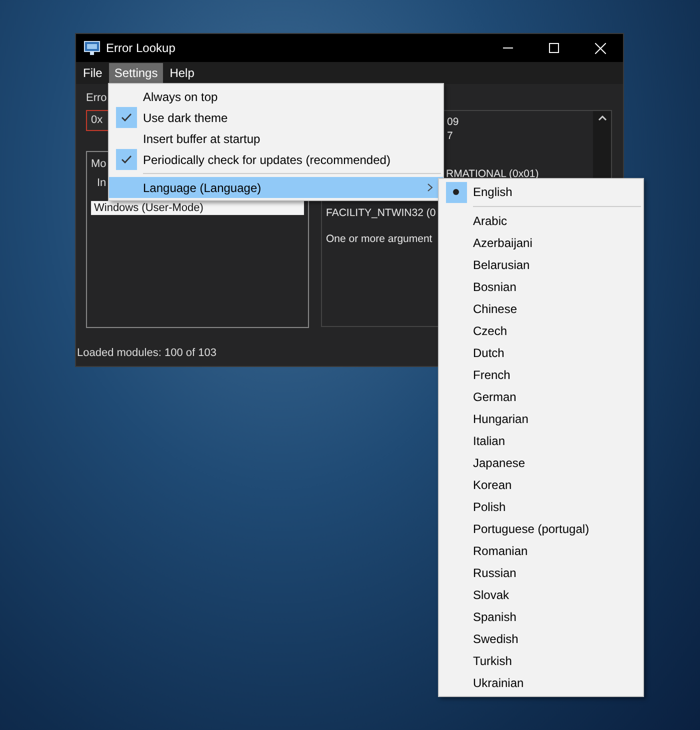 This screenshot has height=730, width=700. I want to click on menu-item: Settings, so click(136, 73).